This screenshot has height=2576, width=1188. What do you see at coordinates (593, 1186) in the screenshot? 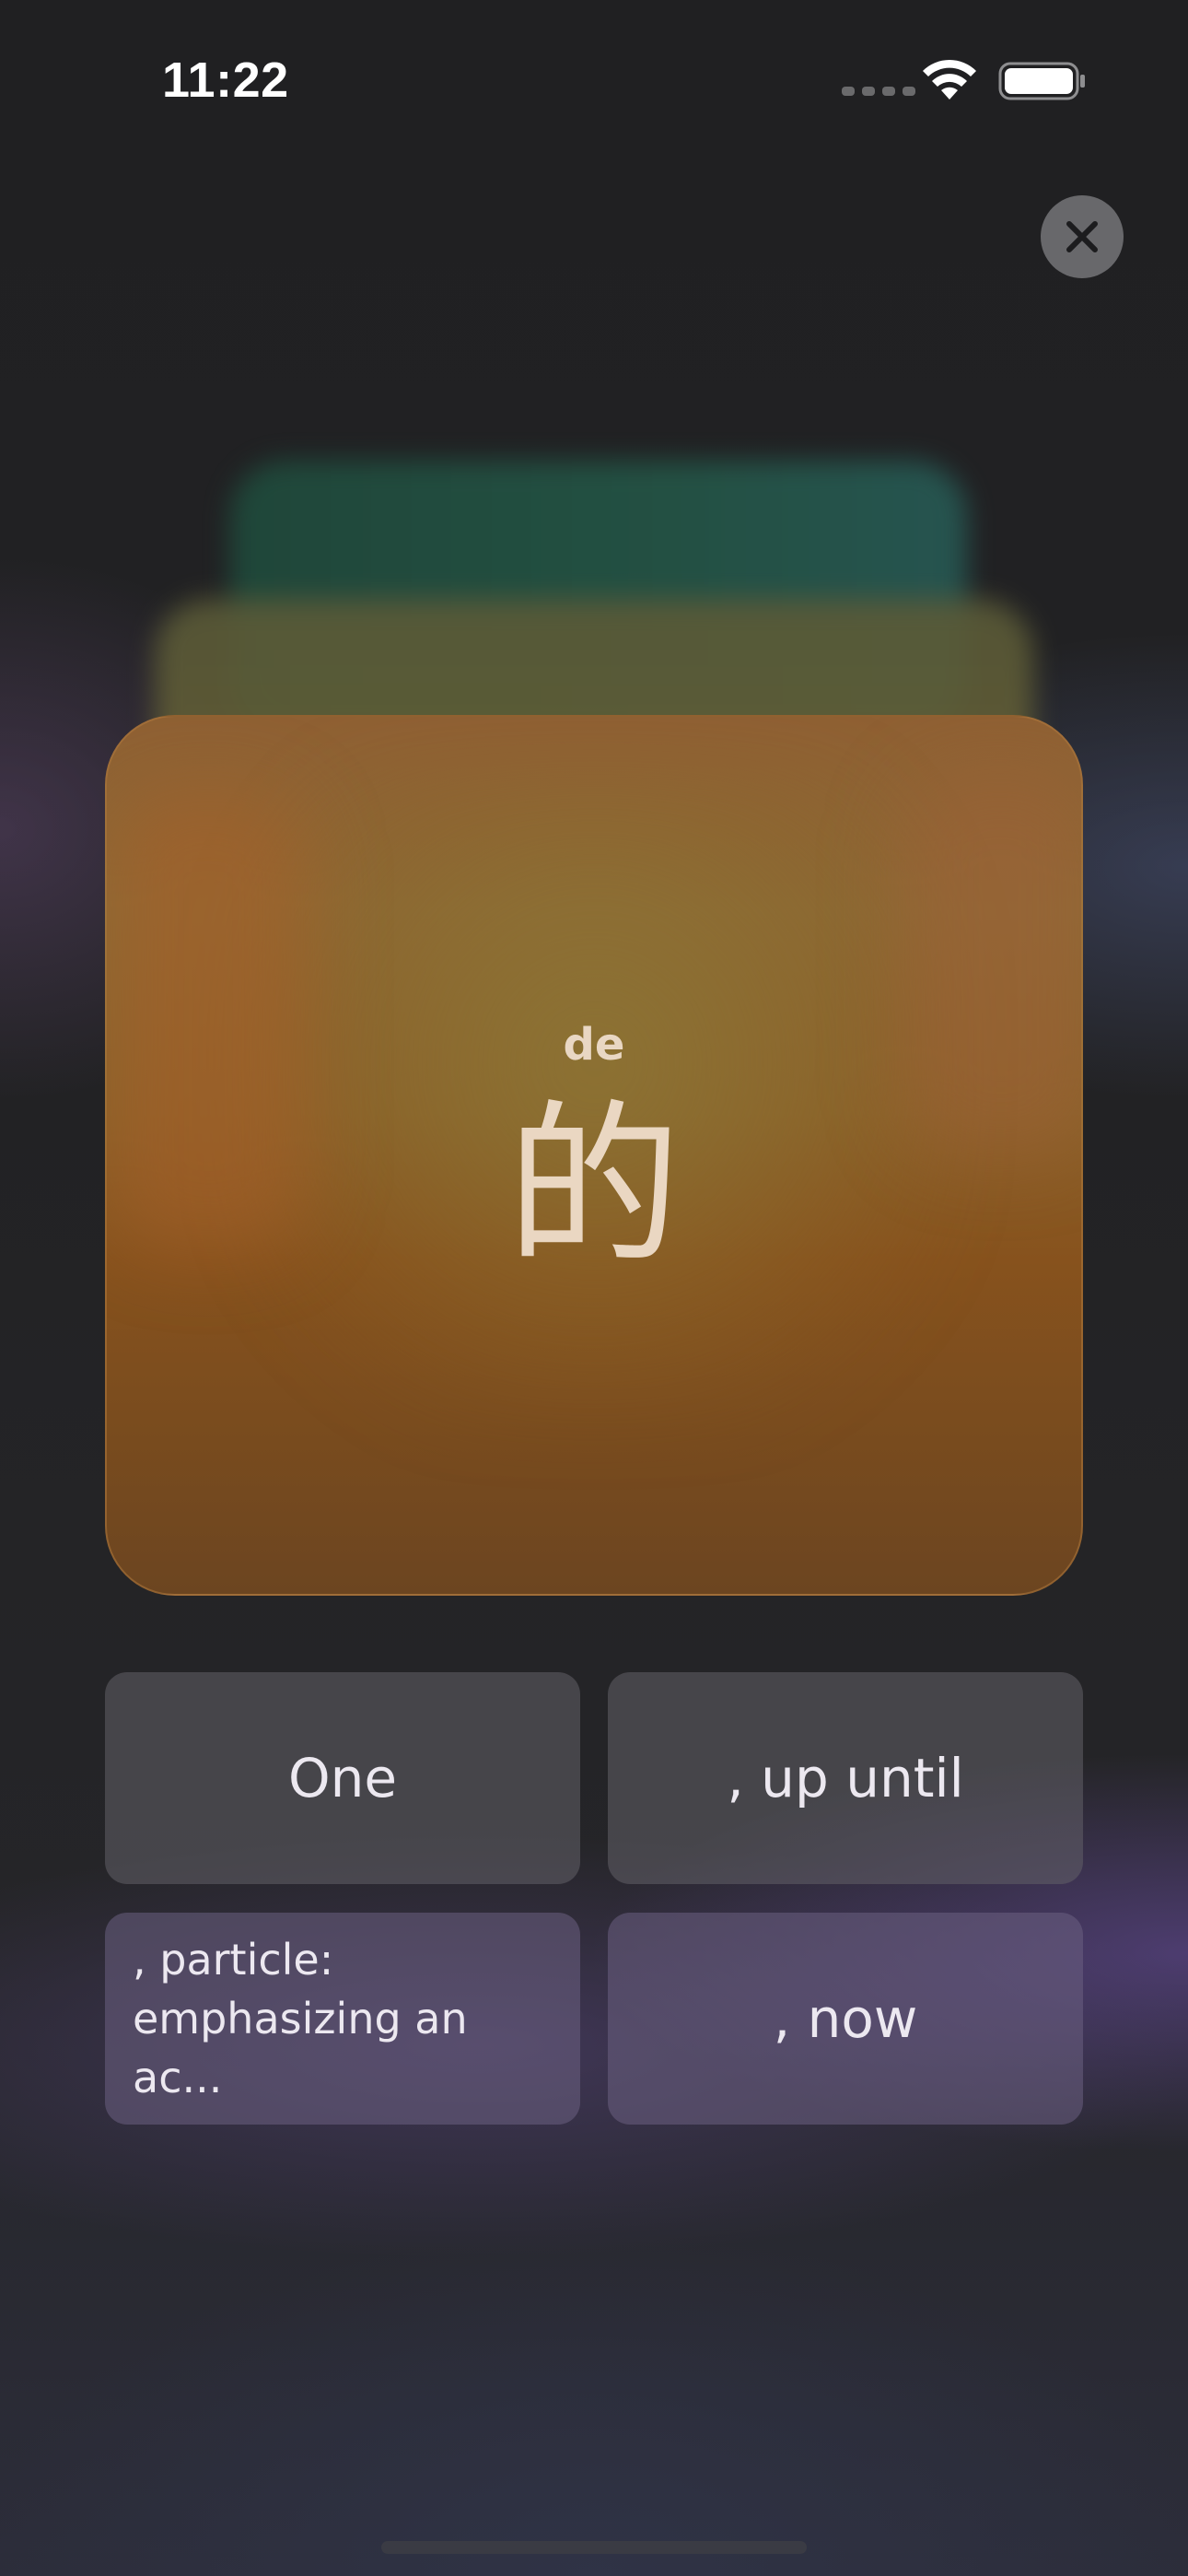
I see `hanzi-character: 的` at bounding box center [593, 1186].